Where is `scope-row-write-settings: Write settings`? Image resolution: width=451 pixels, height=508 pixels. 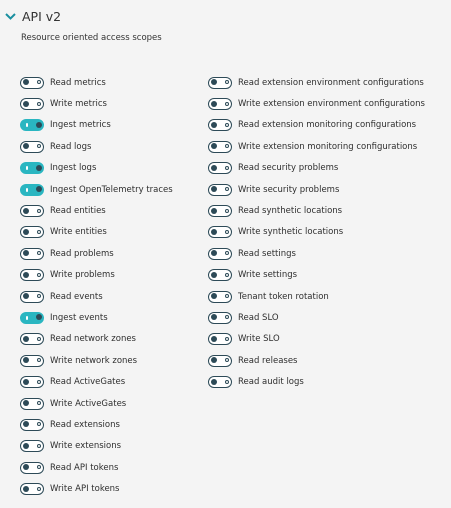 scope-row-write-settings: Write settings is located at coordinates (316, 275).